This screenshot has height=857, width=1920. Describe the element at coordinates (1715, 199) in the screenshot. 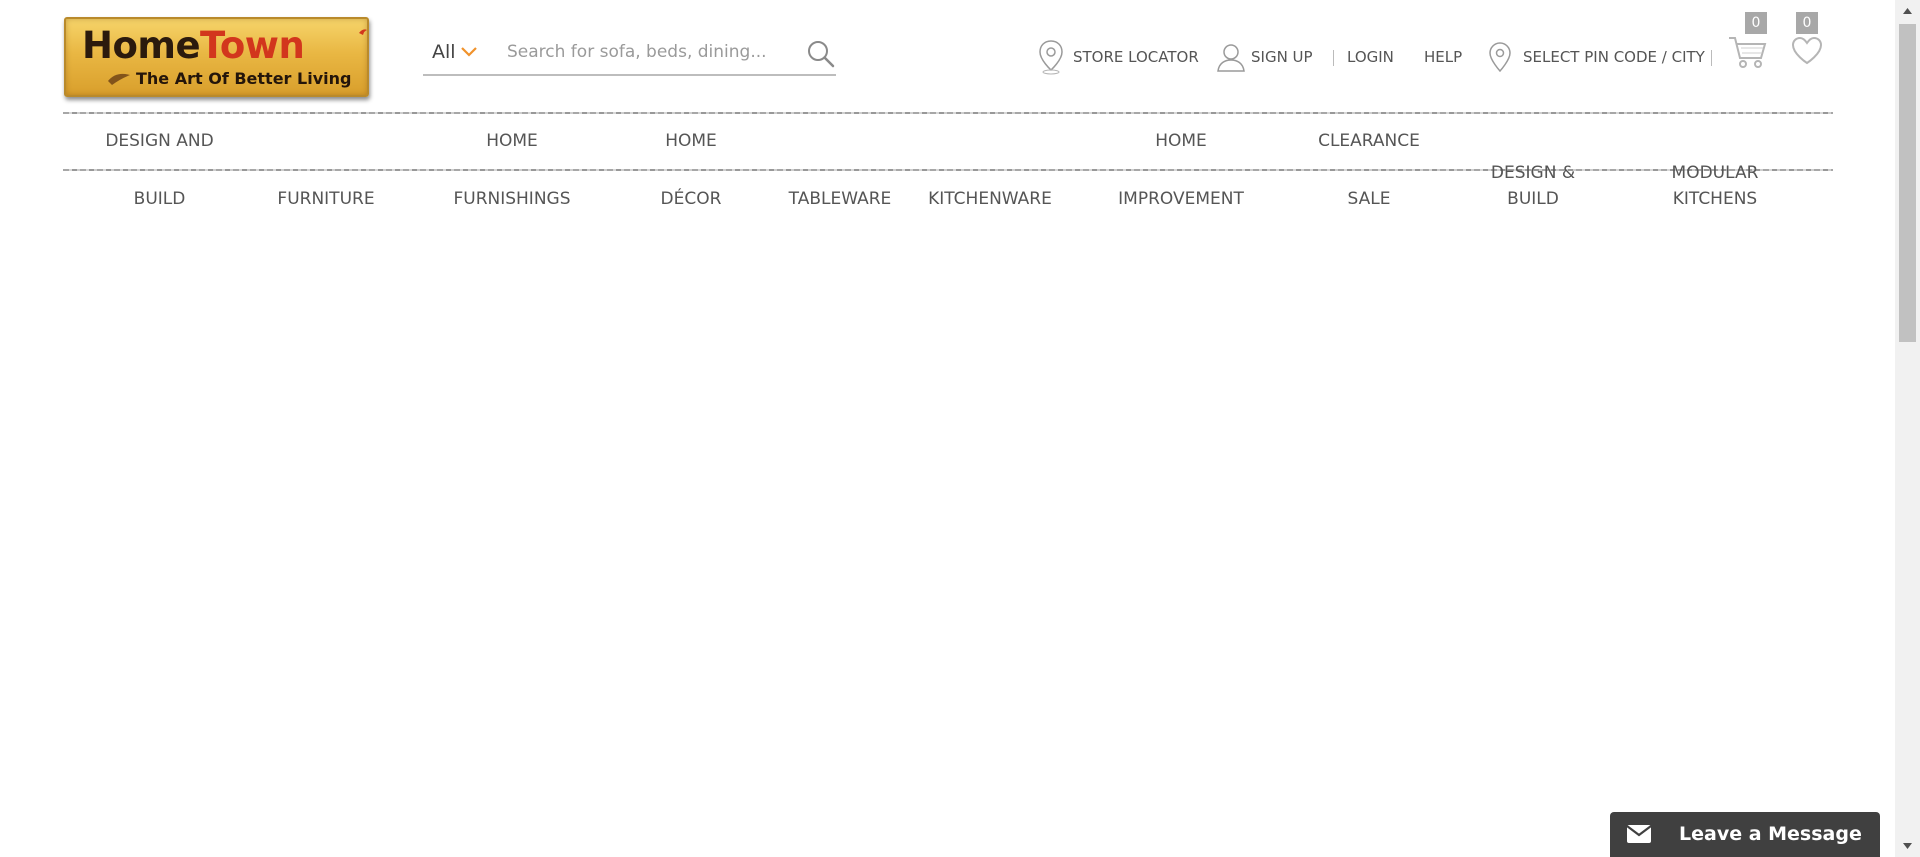

I see `nav-item-label-line2: KITCHENS` at that location.